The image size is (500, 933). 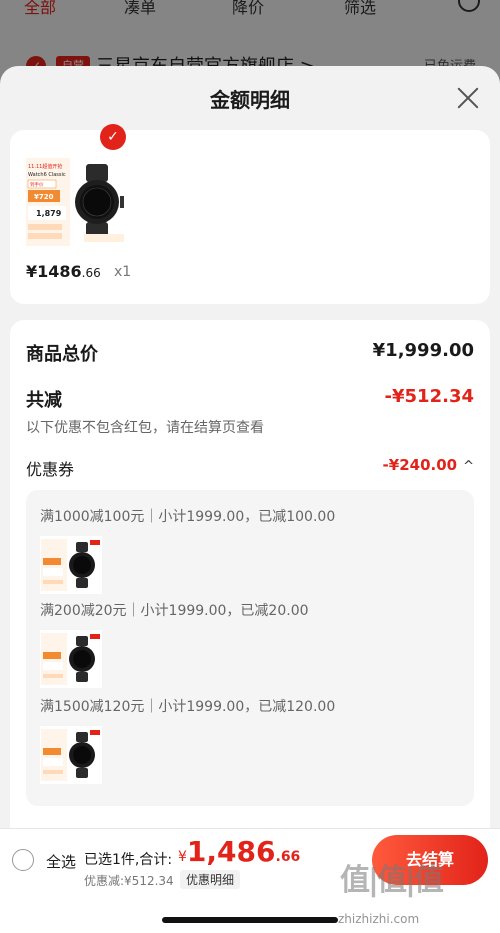 I want to click on coupon-value: -¥240.00 ^, so click(x=428, y=465).